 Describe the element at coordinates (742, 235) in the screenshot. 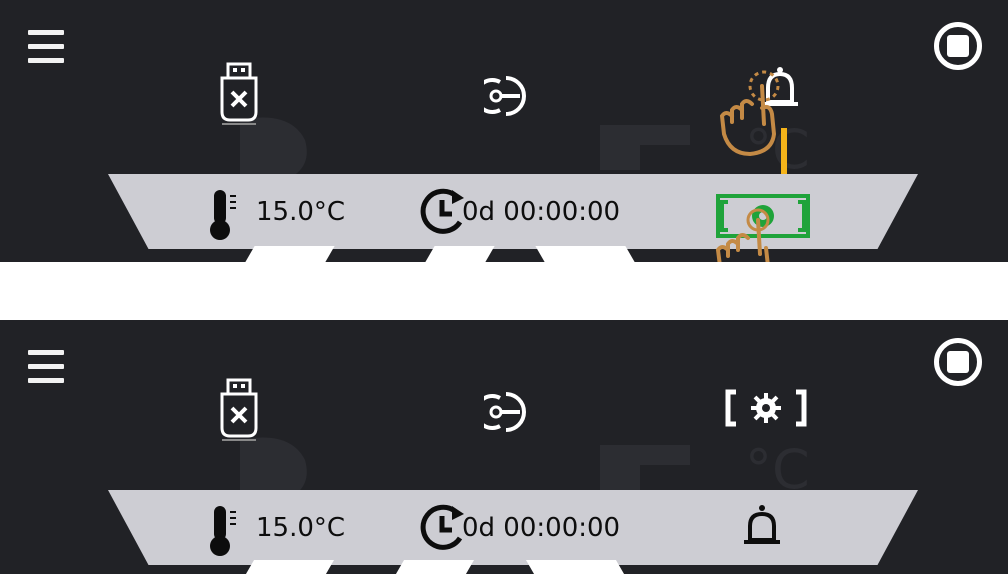

I see `pointer-hand-icon` at that location.